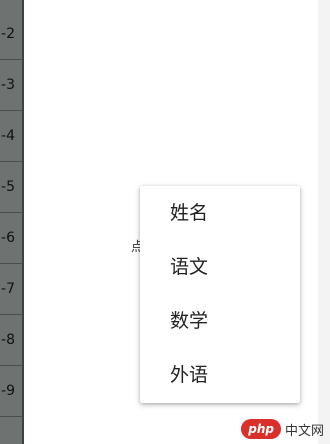 This screenshot has width=330, height=444. Describe the element at coordinates (220, 213) in the screenshot. I see `menu-item-name: 姓名` at that location.